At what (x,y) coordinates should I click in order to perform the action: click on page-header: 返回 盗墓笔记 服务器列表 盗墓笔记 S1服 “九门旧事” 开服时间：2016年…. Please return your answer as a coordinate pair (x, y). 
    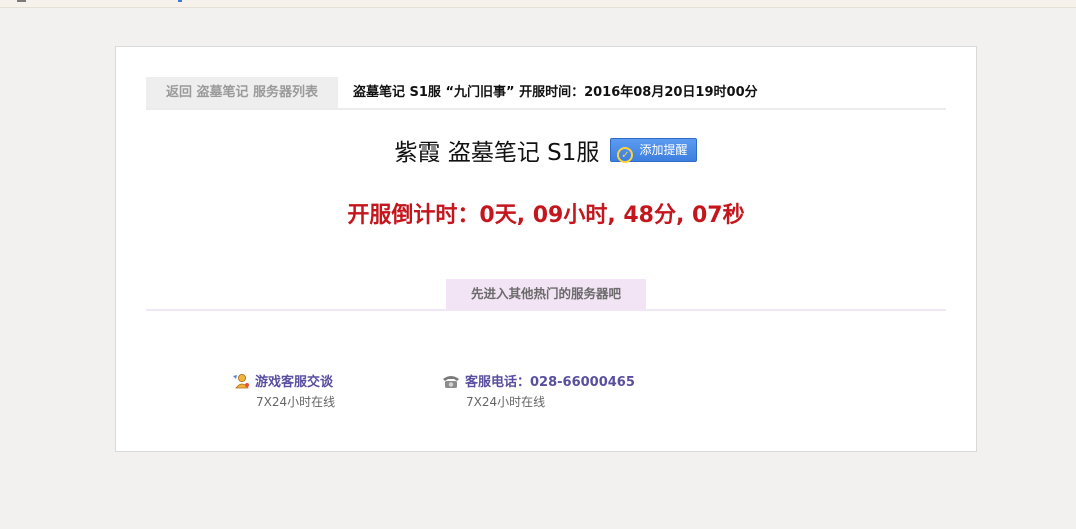
    Looking at the image, I should click on (546, 93).